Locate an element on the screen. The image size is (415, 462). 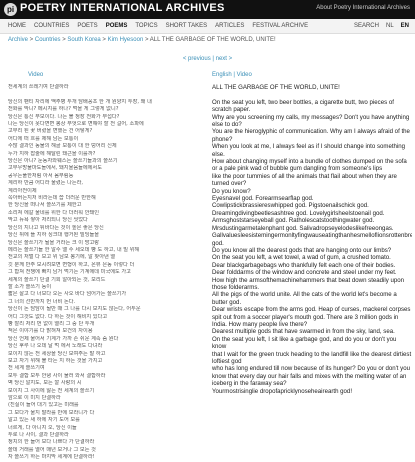
original-poem-line: 그 너의 선반까지 번 너비 돈다. is located at coordinates (42, 301).